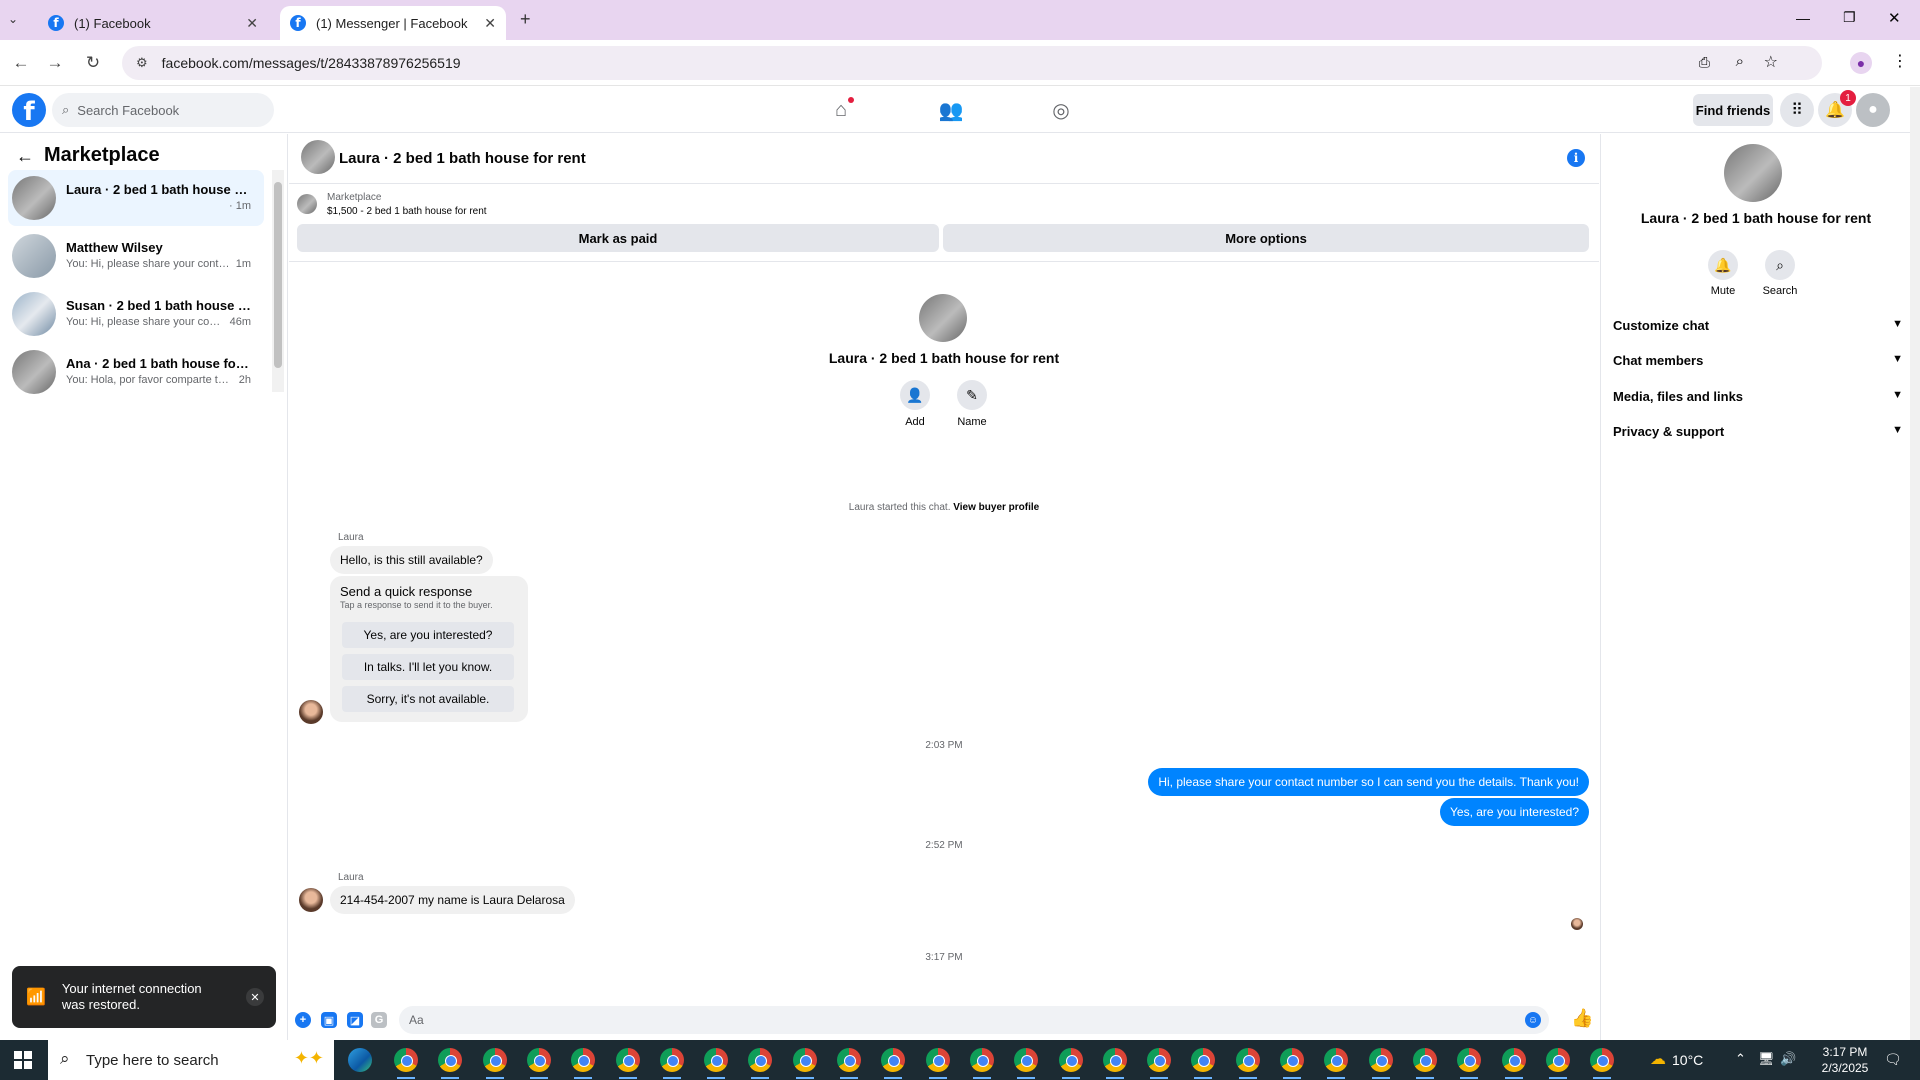  I want to click on plus-icon: +, so click(303, 1020).